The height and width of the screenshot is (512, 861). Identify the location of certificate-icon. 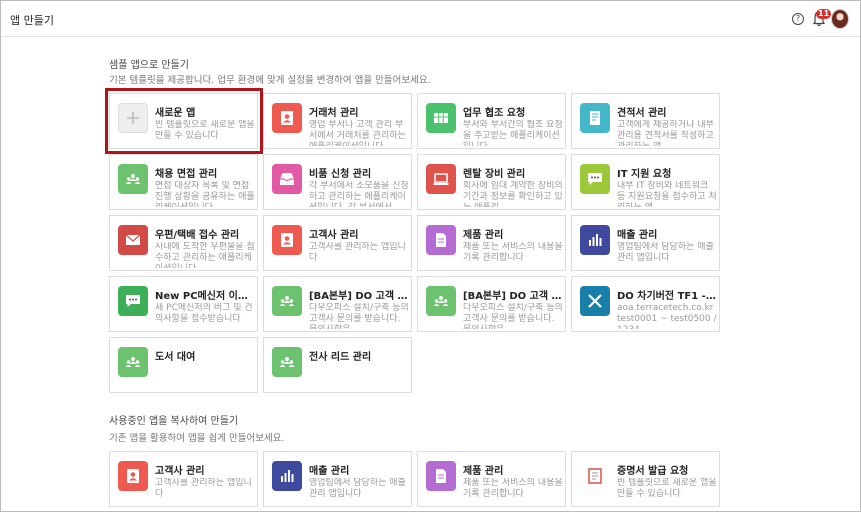
(595, 476).